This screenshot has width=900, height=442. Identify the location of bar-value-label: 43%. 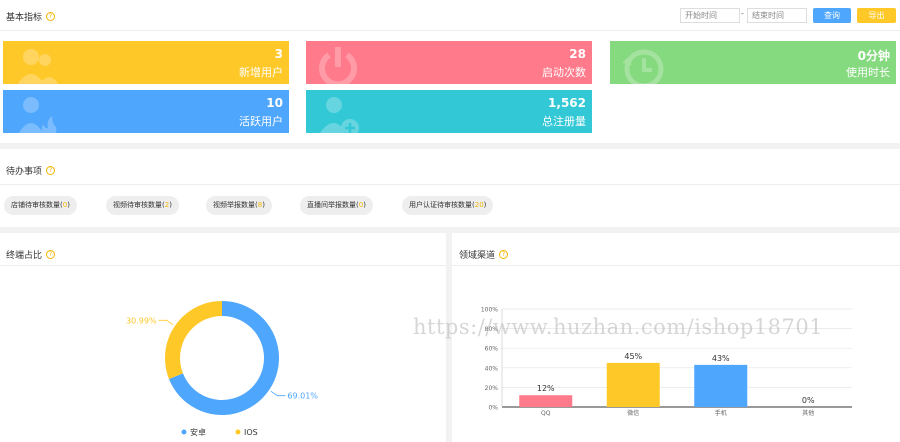
(721, 358).